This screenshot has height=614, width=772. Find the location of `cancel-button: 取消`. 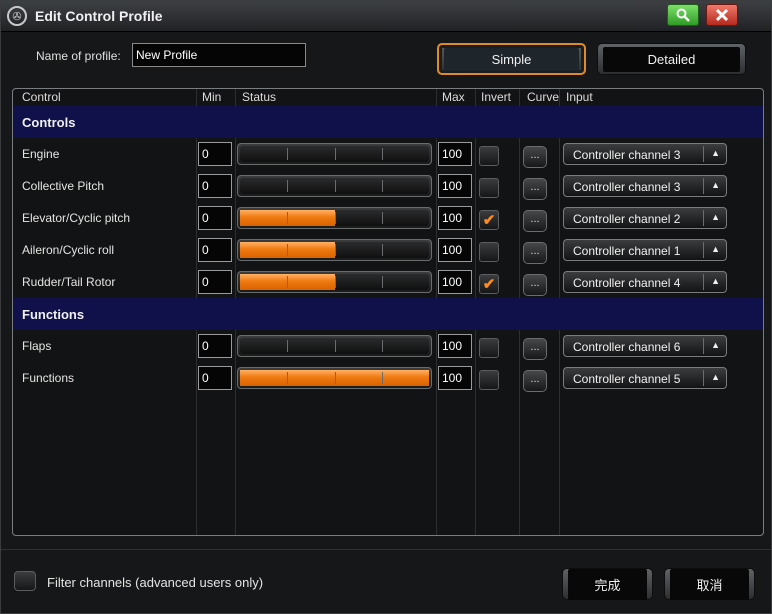

cancel-button: 取消 is located at coordinates (709, 584).